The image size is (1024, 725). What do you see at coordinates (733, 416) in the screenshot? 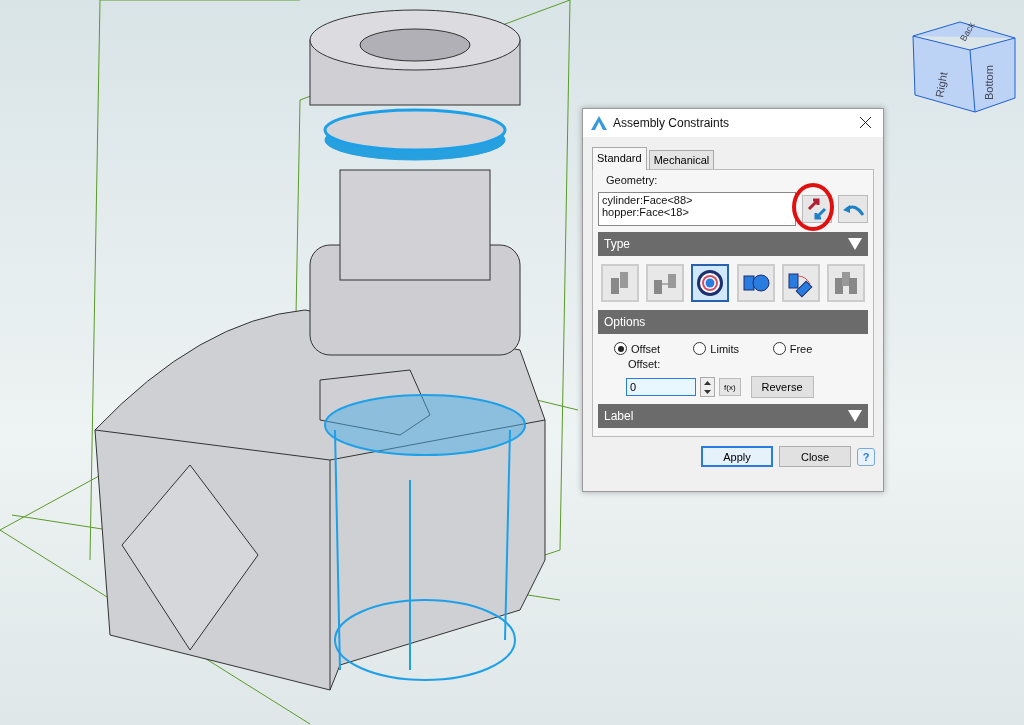
I see `section-header: Label` at bounding box center [733, 416].